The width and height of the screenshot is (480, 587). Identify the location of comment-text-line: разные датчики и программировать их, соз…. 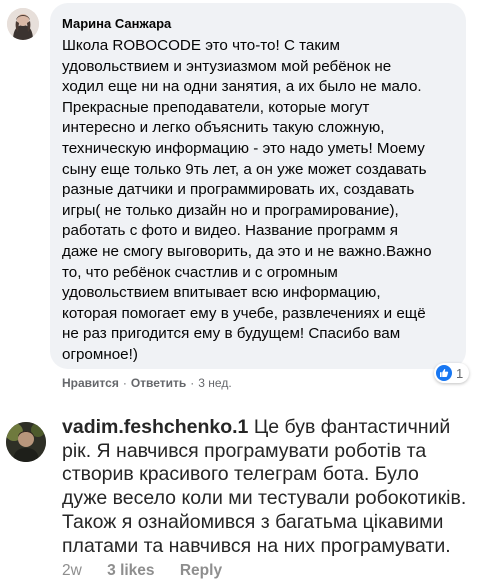
(238, 190).